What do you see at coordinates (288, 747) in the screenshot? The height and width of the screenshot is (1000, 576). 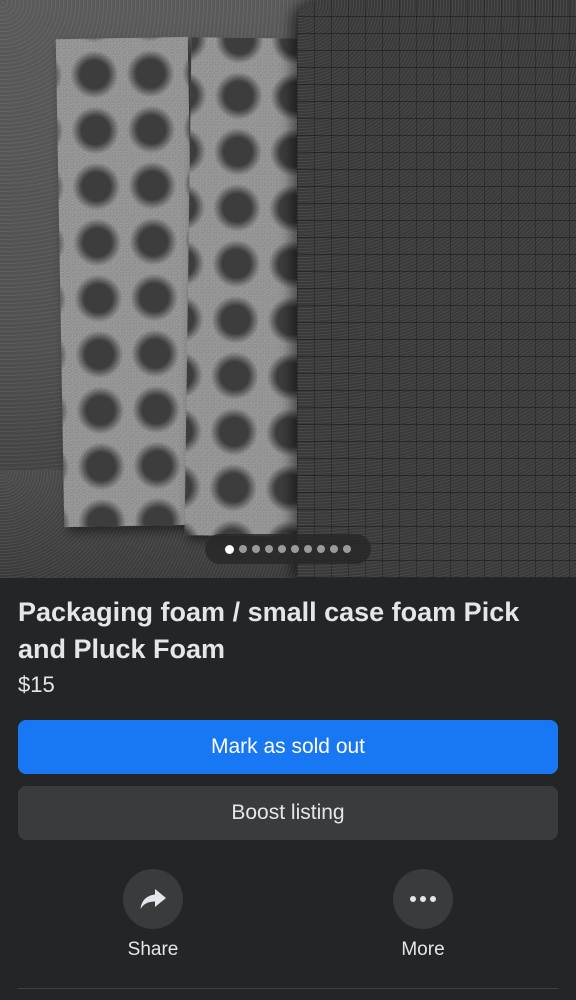 I see `mark-as-sold-out-button: Mark as sold out` at bounding box center [288, 747].